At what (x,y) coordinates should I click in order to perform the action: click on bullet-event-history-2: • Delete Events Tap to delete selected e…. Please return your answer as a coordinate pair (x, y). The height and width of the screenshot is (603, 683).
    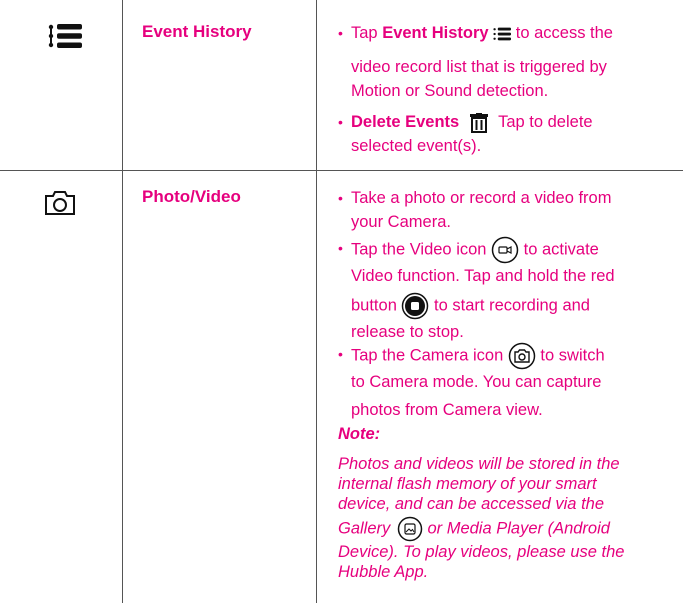
    Looking at the image, I should click on (504, 134).